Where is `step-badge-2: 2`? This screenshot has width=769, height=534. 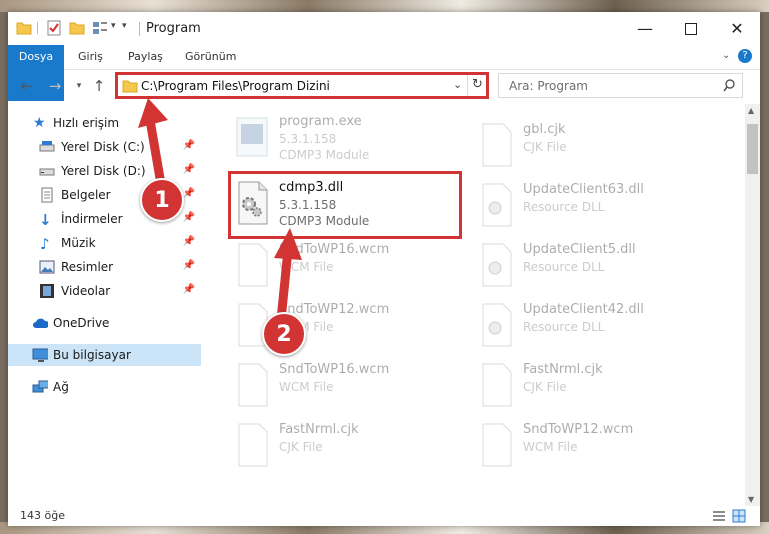 step-badge-2: 2 is located at coordinates (284, 334).